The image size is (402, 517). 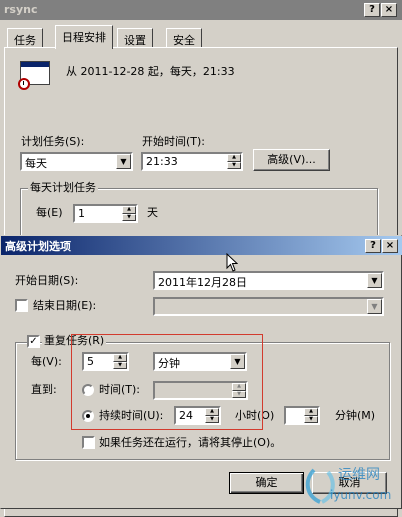 What do you see at coordinates (21, 305) in the screenshot?
I see `end-date-checkbox` at bounding box center [21, 305].